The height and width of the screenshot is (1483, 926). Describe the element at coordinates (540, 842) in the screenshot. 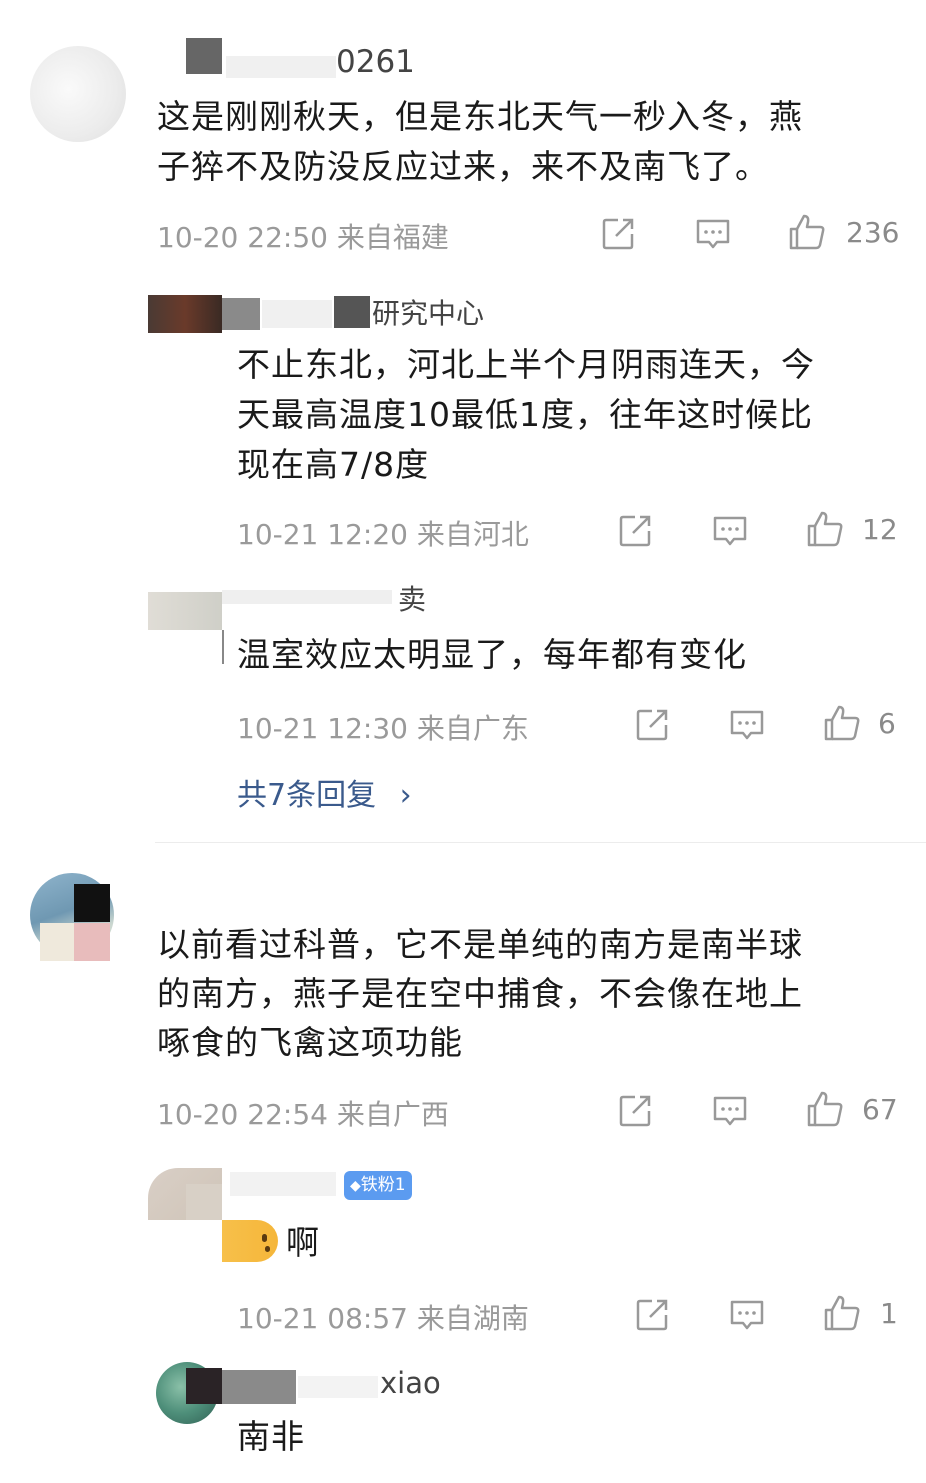

I see `divider` at that location.